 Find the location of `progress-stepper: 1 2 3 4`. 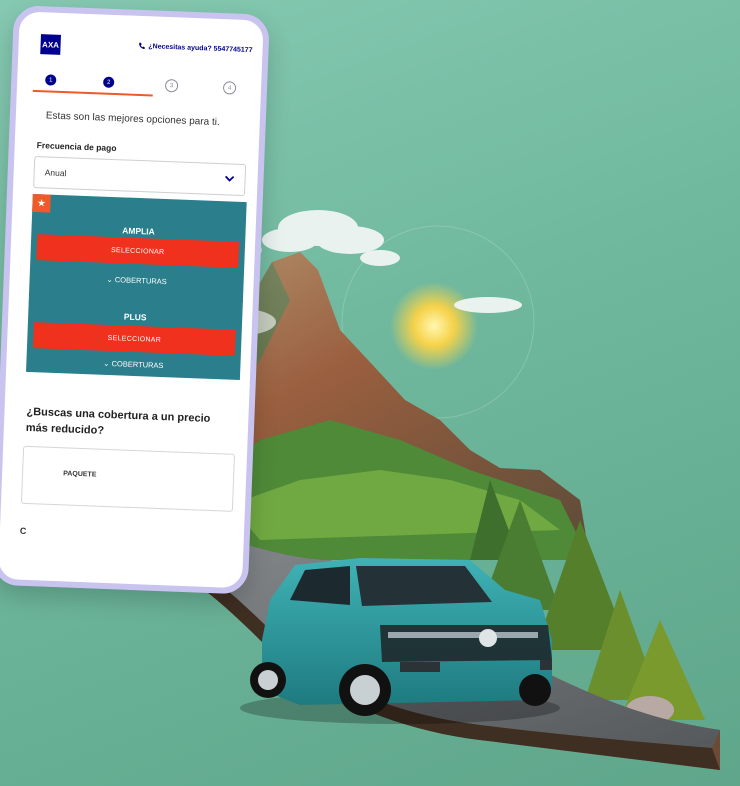

progress-stepper: 1 2 3 4 is located at coordinates (139, 84).